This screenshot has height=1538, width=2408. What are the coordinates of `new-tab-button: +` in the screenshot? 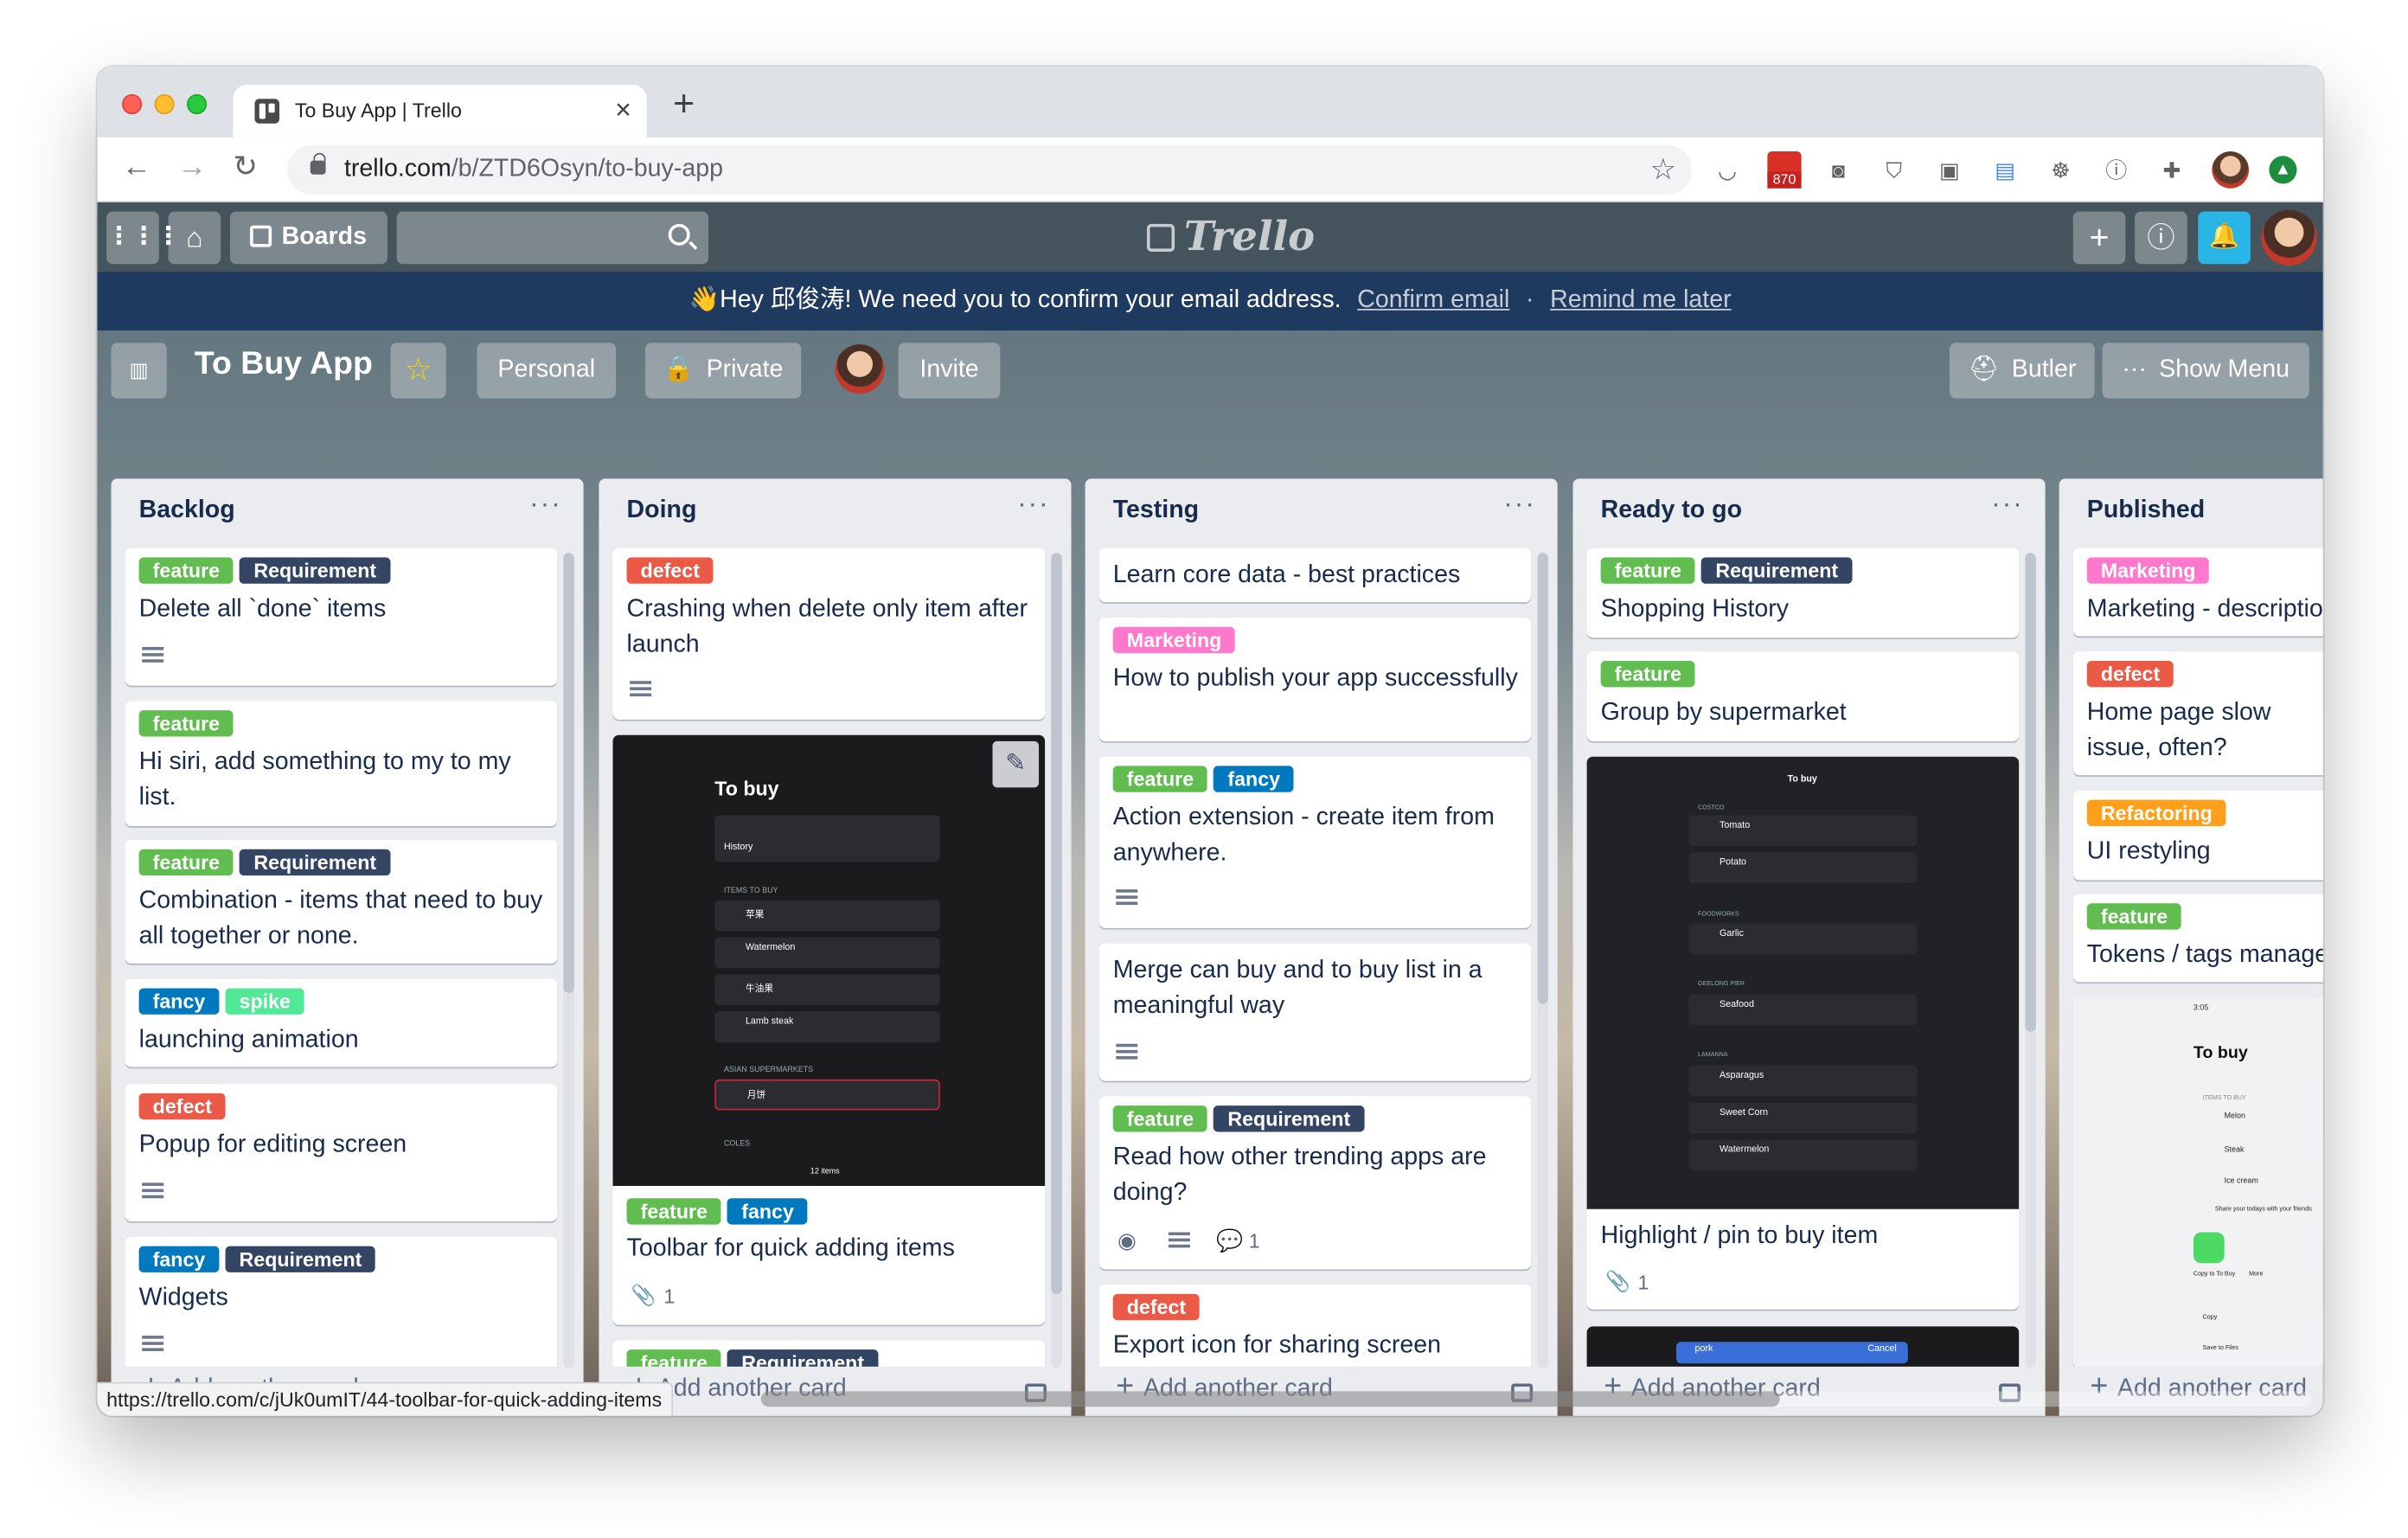 It's located at (684, 105).